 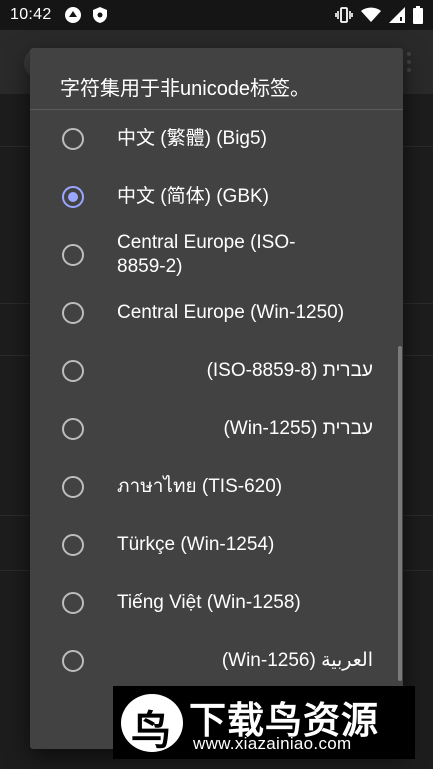 I want to click on option-big5: 中文 (繁體) (Big5), so click(x=216, y=139).